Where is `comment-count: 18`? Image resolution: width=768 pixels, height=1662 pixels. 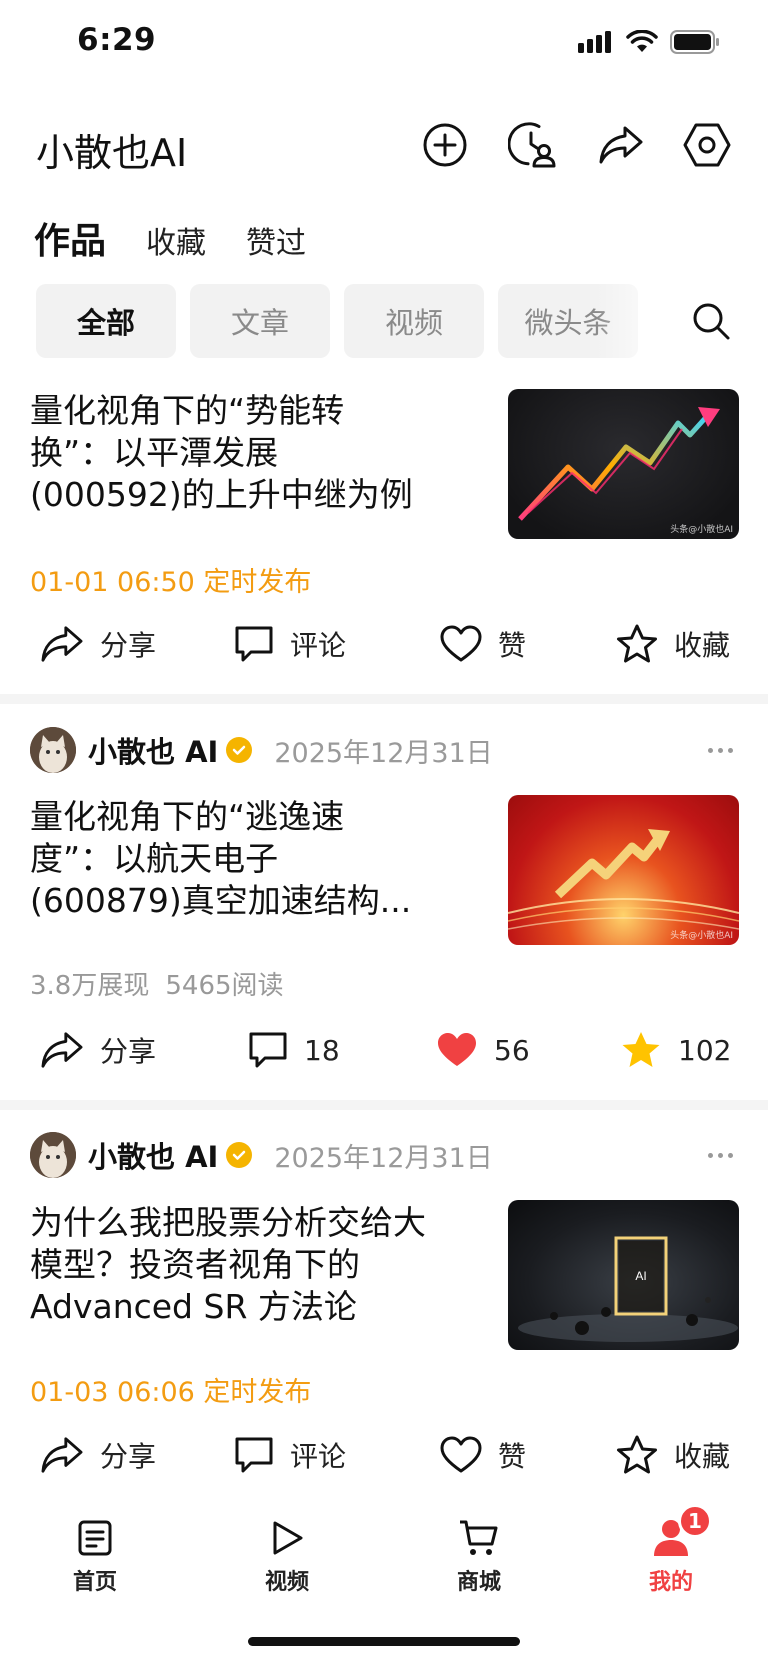 comment-count: 18 is located at coordinates (322, 1050).